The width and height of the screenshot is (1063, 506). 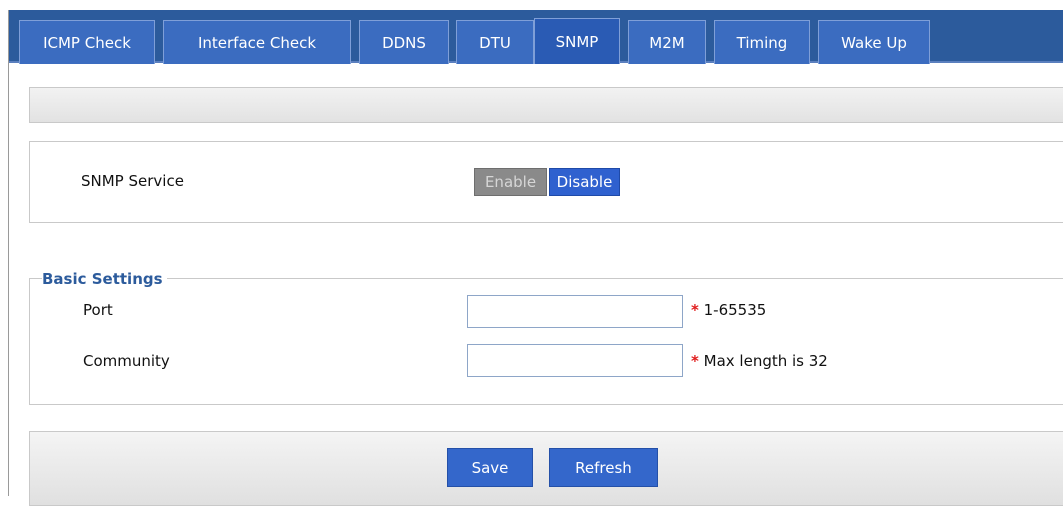 I want to click on tab-ddns: DDNS, so click(x=404, y=42).